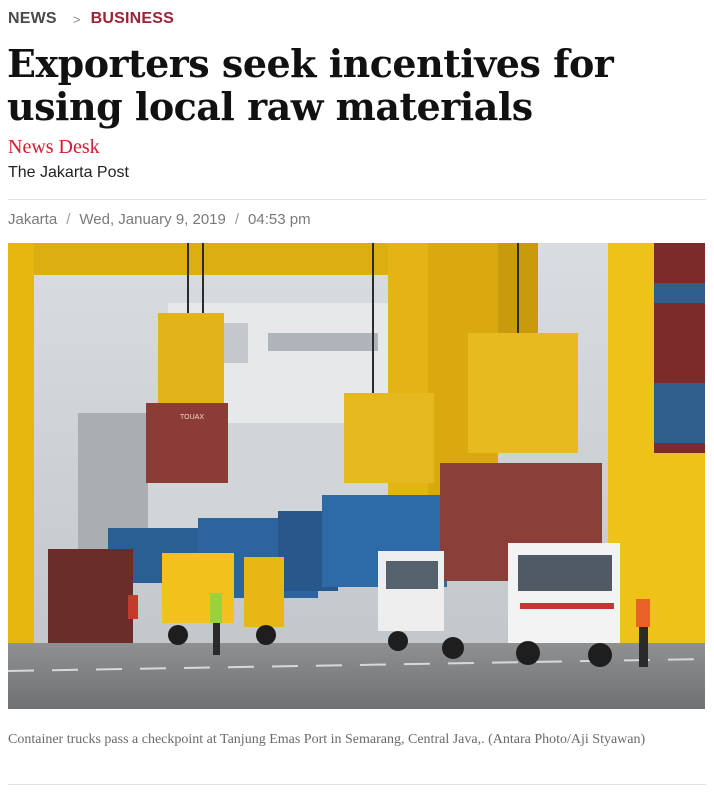 Image resolution: width=714 pixels, height=792 pixels. I want to click on author-link: News Desk, so click(54, 147).